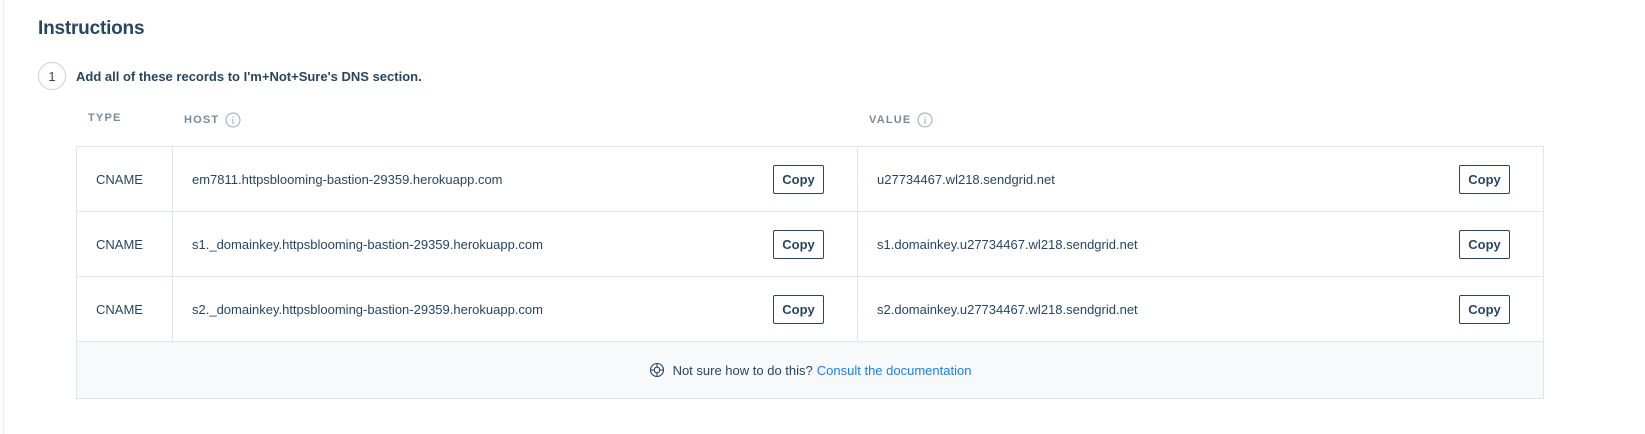  What do you see at coordinates (966, 179) in the screenshot?
I see `record-value: u27734467.wl218.sendgrid.net` at bounding box center [966, 179].